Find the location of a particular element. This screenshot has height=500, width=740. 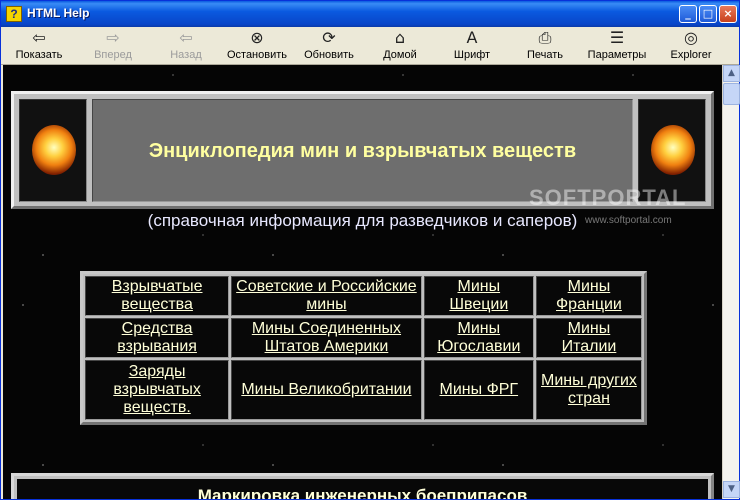

table-cell: Мины Швеции is located at coordinates (478, 296).